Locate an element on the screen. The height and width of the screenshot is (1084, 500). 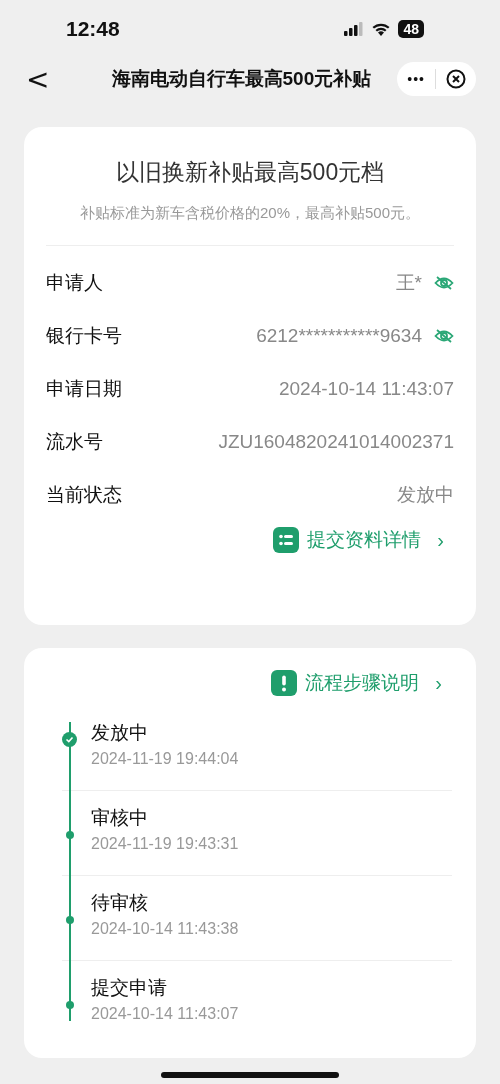
field-value: 6212***********9634 is located at coordinates (339, 335).